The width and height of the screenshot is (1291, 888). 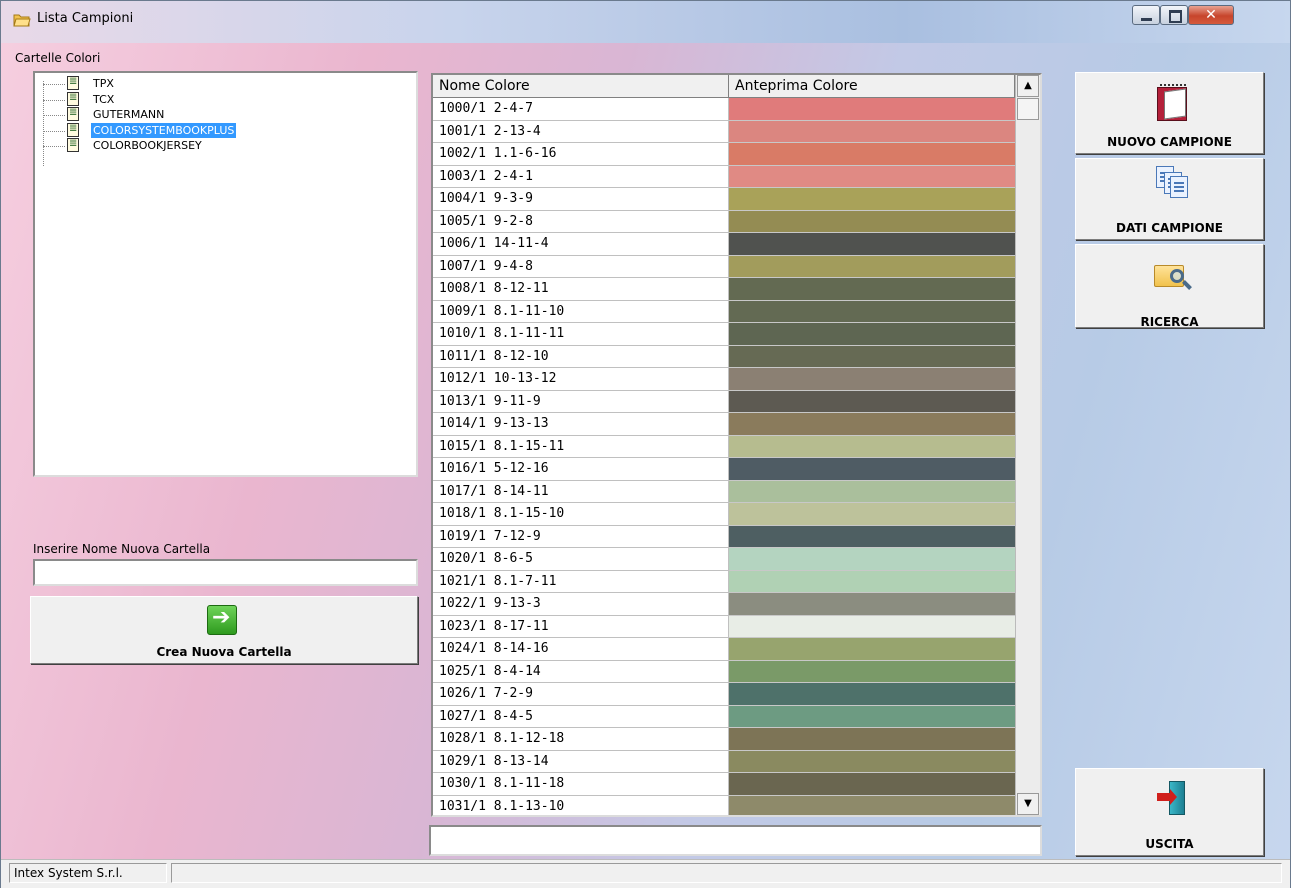 What do you see at coordinates (724, 761) in the screenshot?
I see `table-row: 1029/1 8-13-14` at bounding box center [724, 761].